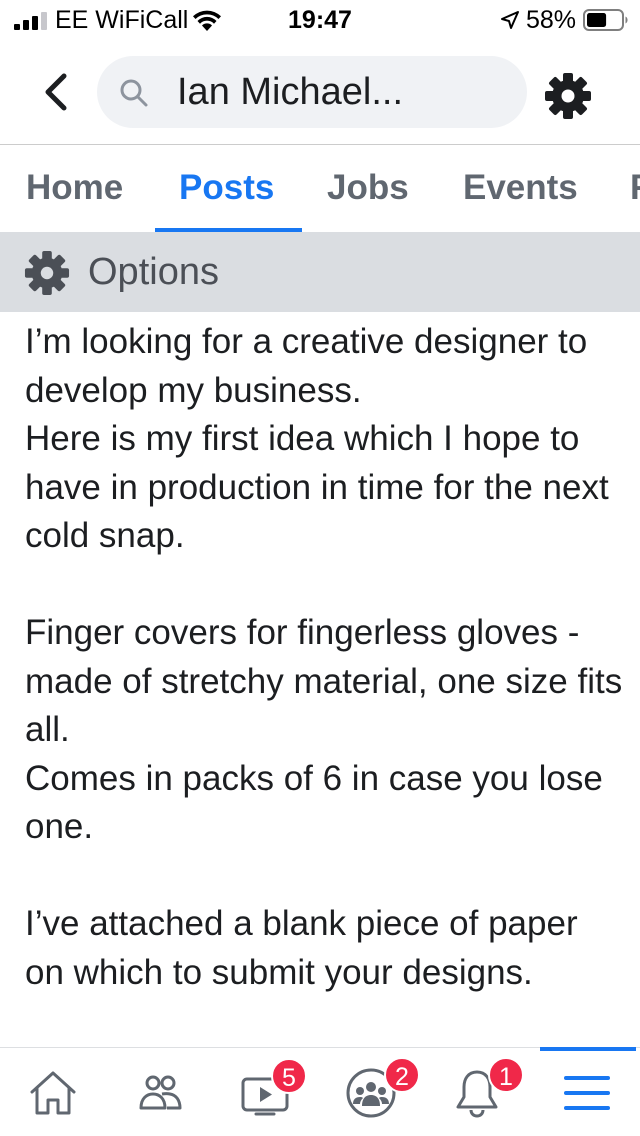  Describe the element at coordinates (477, 1092) in the screenshot. I see `nav-notifications: 1` at that location.